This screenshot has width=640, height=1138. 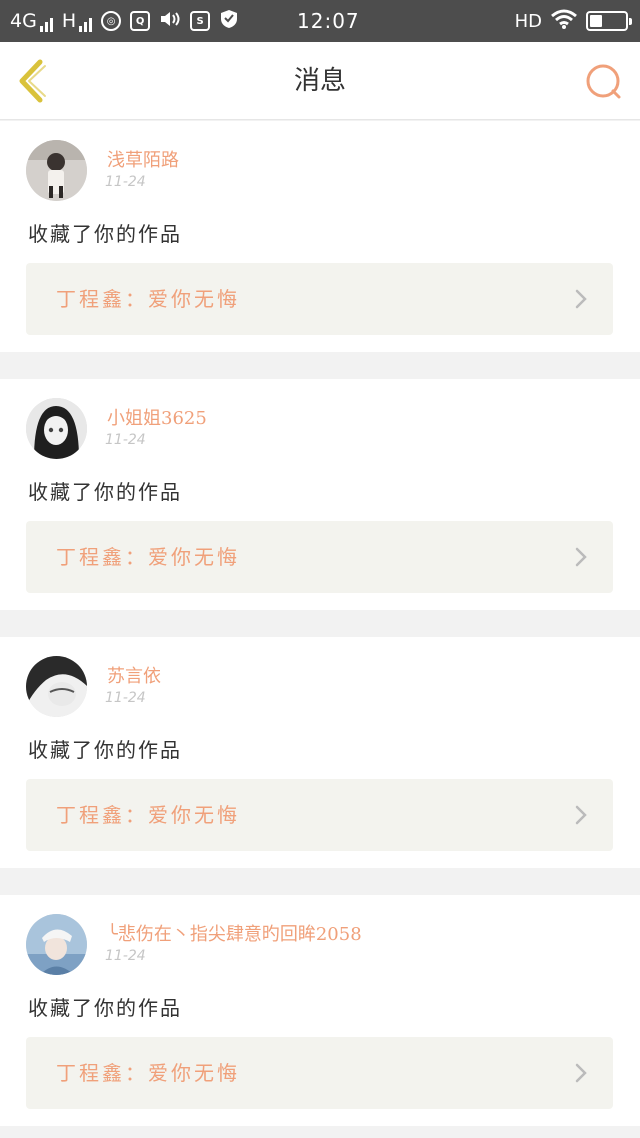 What do you see at coordinates (229, 21) in the screenshot?
I see `shield-icon` at bounding box center [229, 21].